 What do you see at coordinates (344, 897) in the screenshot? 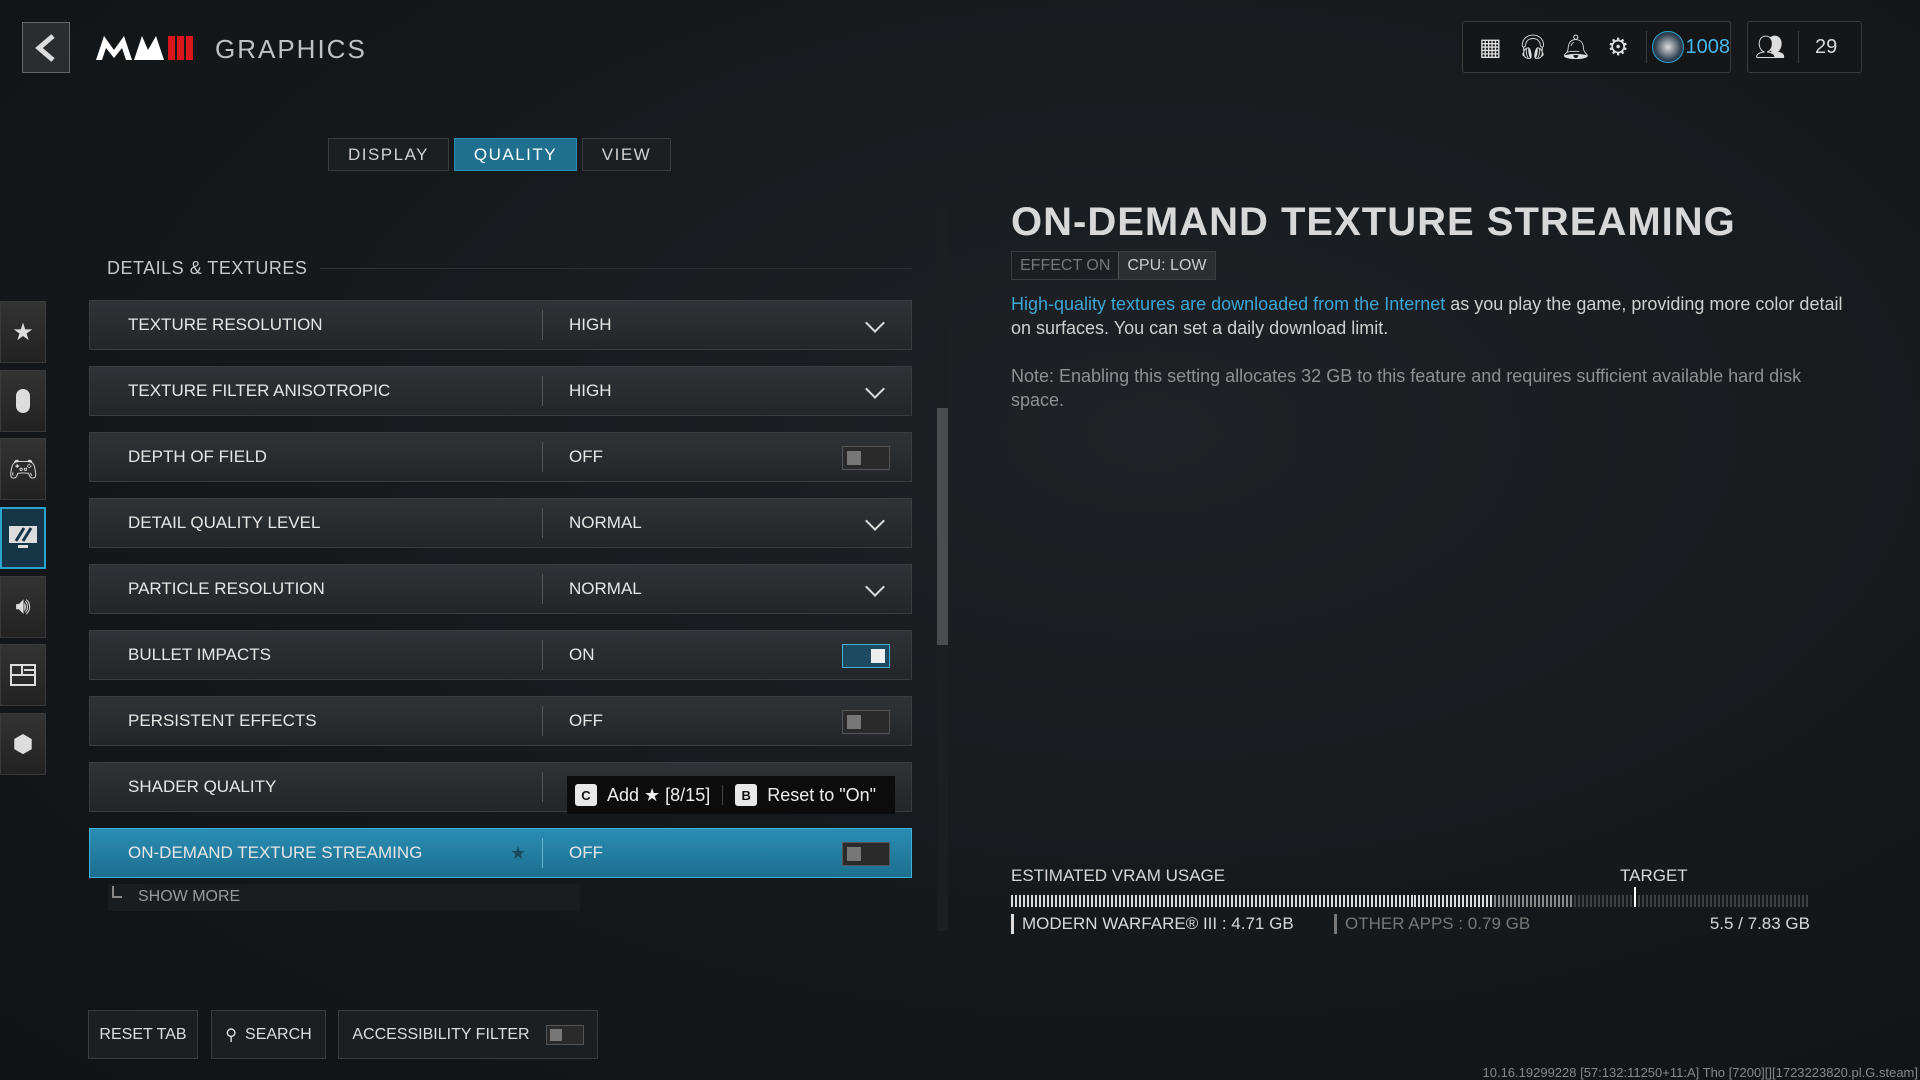
I see `show-more-button: SHOW MORE` at bounding box center [344, 897].